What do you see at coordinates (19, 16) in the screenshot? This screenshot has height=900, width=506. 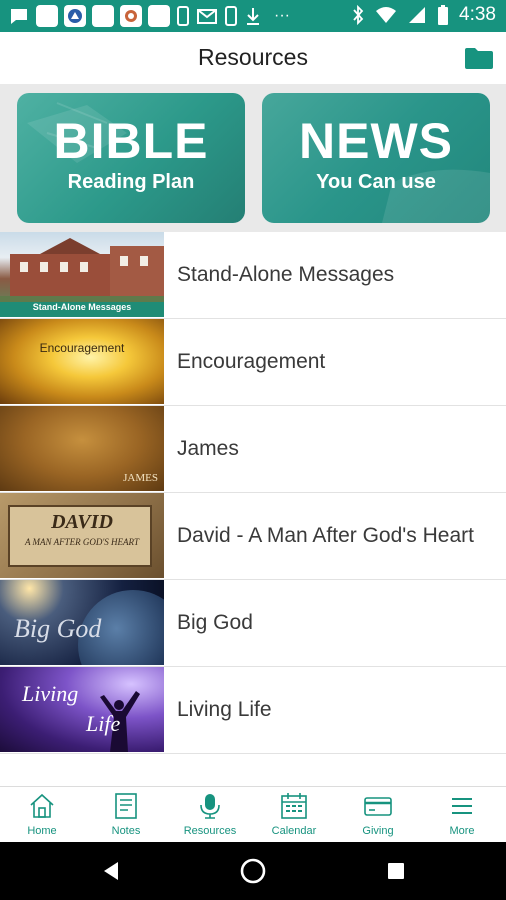 I see `message-icon` at bounding box center [19, 16].